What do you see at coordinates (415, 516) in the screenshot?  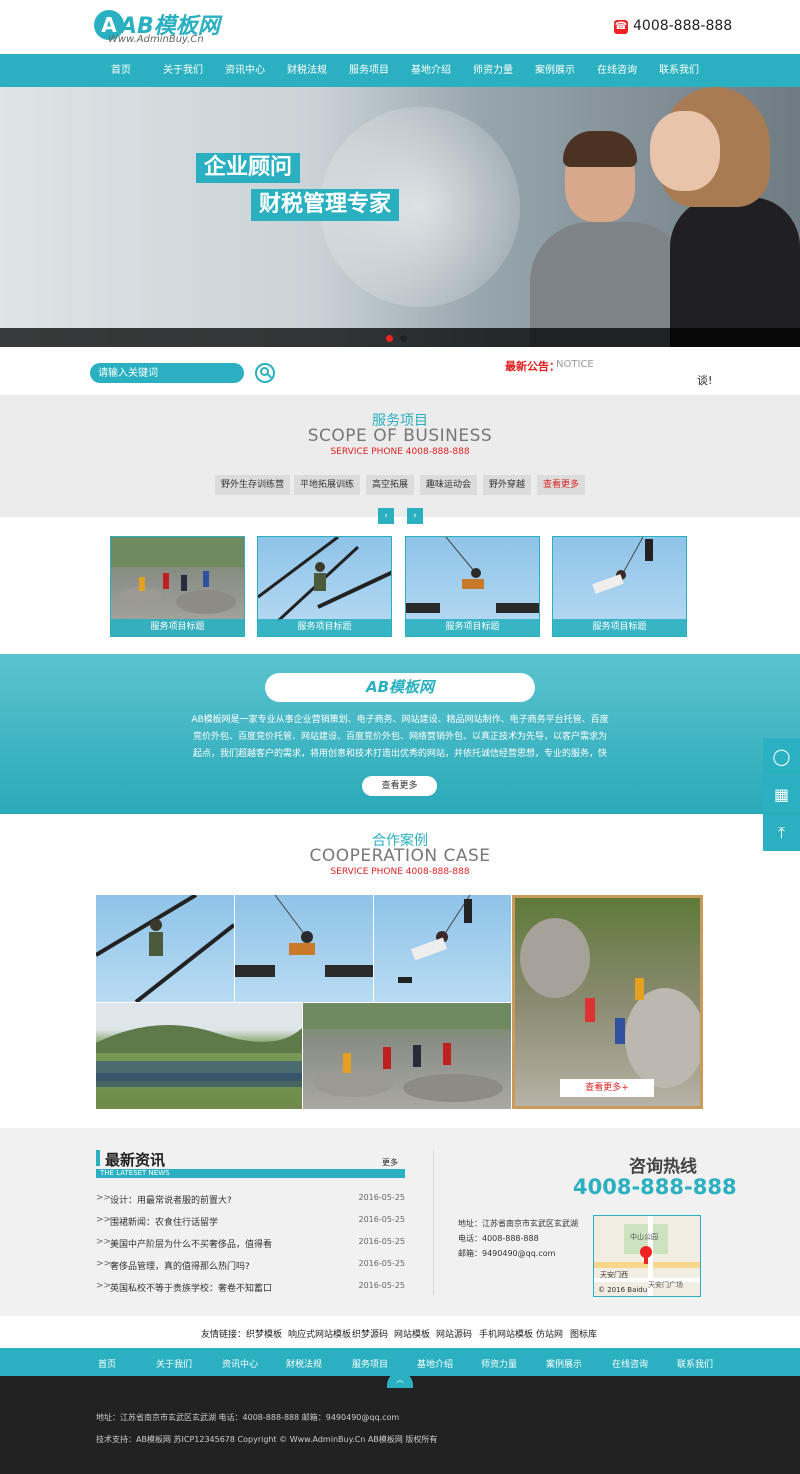 I see `chevron-right-icon: ›` at bounding box center [415, 516].